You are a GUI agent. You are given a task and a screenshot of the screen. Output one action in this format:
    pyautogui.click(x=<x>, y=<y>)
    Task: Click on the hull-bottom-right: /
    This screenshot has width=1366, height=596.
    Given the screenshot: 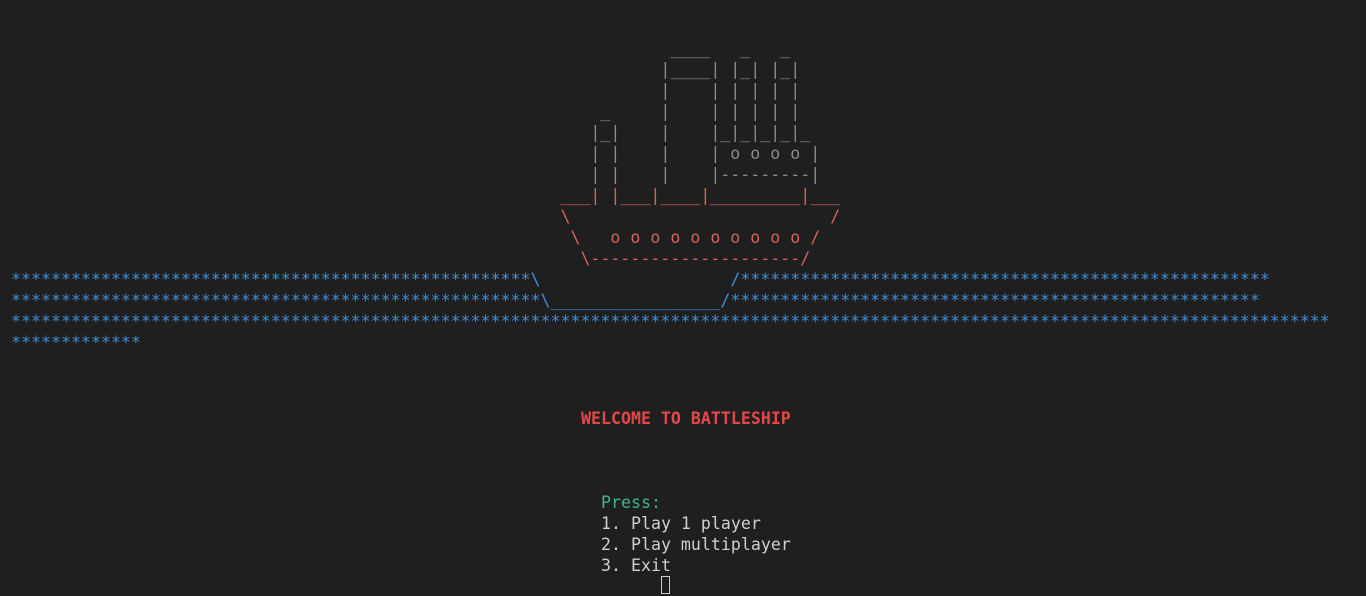 What is the action you would take?
    pyautogui.click(x=735, y=279)
    